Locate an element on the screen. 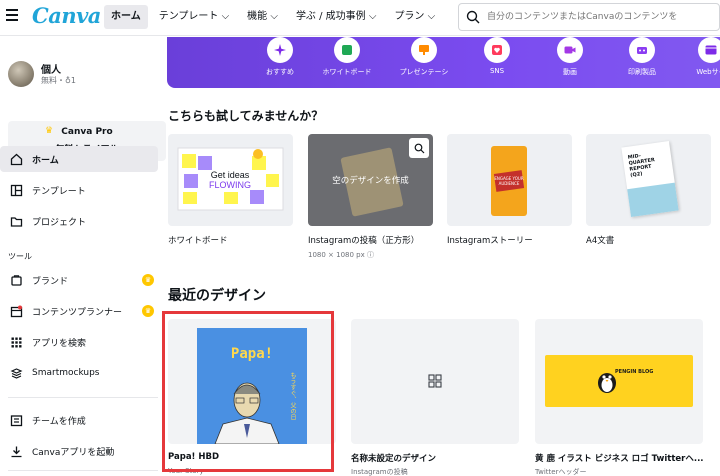 This screenshot has height=476, width=720. story-thumb-text: ENGAGE YOUR AUDIENCE is located at coordinates (509, 181).